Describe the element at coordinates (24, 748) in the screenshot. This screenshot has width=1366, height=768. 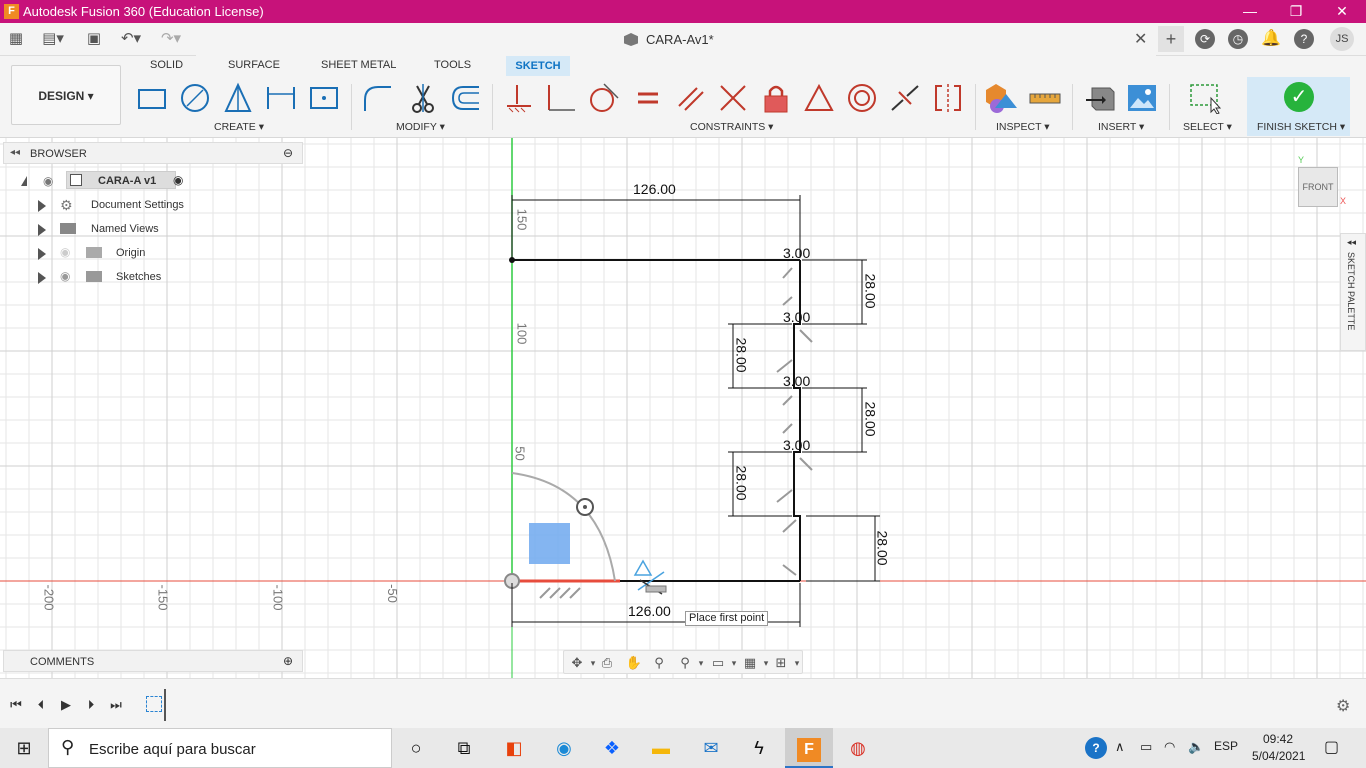
I see `windows-start-icon: ⊞` at that location.